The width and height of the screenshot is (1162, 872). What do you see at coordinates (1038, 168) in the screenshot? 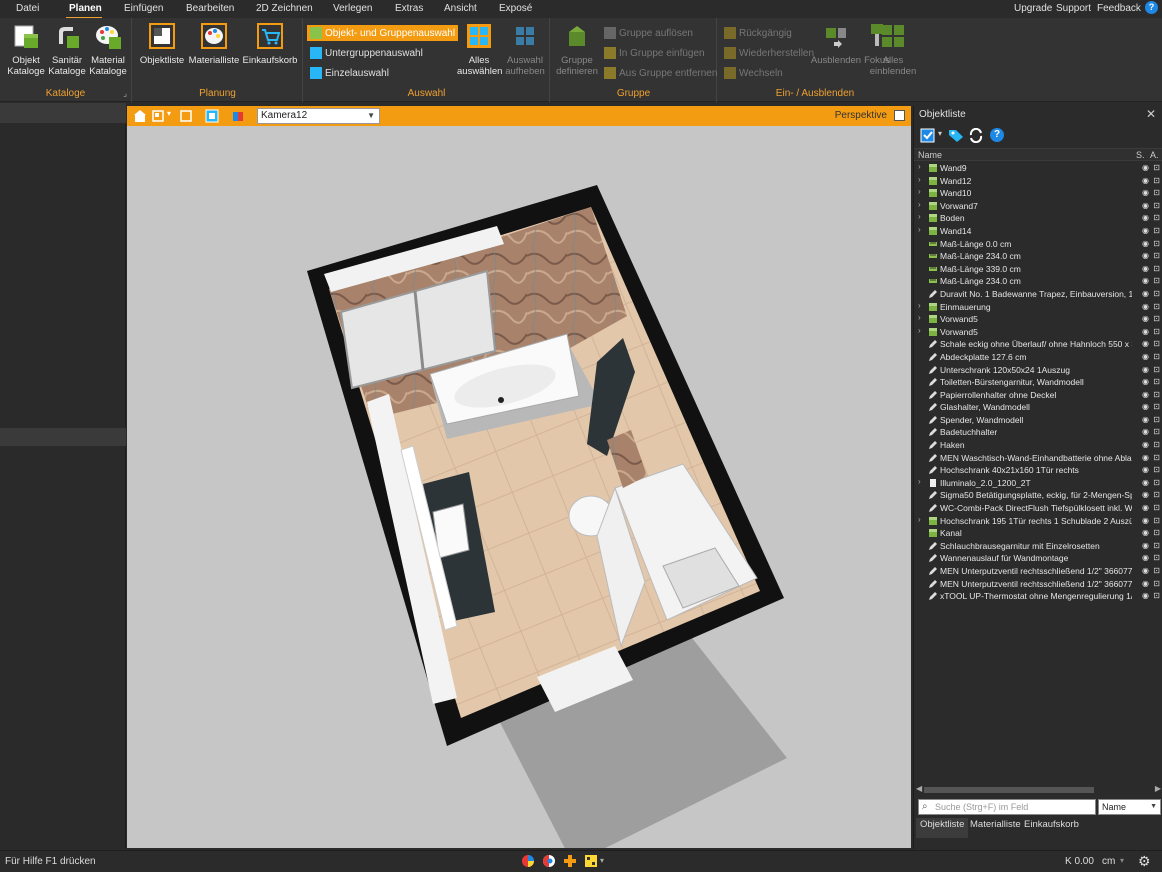
I see `tree-item: › Wand9 ◉ ⊡` at bounding box center [1038, 168].